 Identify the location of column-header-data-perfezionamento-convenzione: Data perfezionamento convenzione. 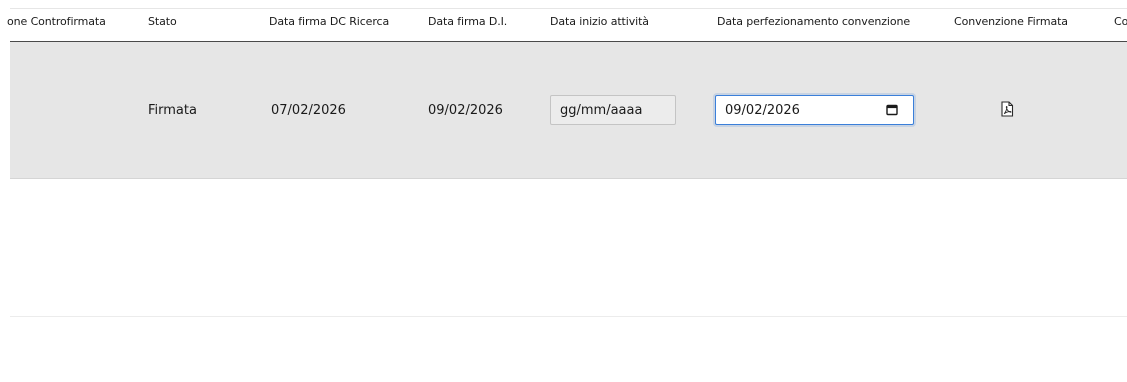
(813, 21).